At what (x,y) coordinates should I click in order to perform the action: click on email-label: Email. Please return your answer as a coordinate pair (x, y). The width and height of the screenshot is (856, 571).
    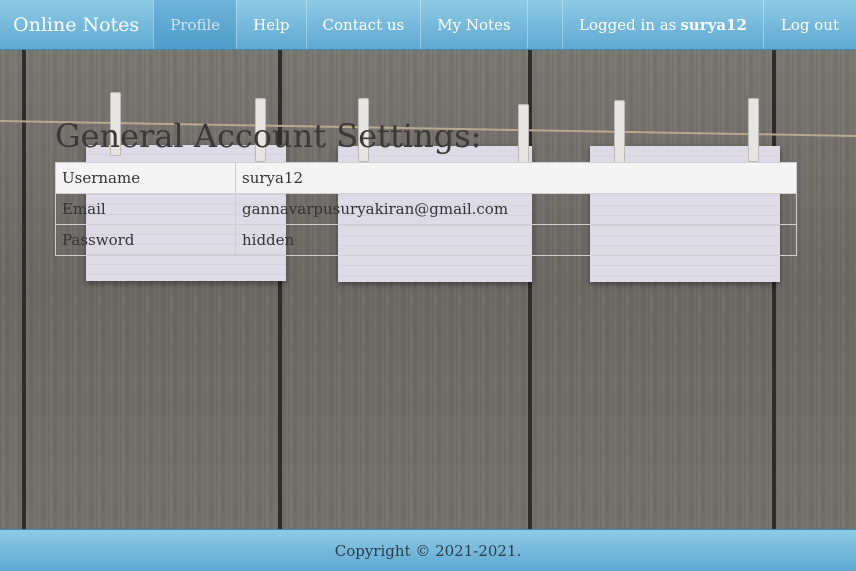
    Looking at the image, I should click on (145, 209).